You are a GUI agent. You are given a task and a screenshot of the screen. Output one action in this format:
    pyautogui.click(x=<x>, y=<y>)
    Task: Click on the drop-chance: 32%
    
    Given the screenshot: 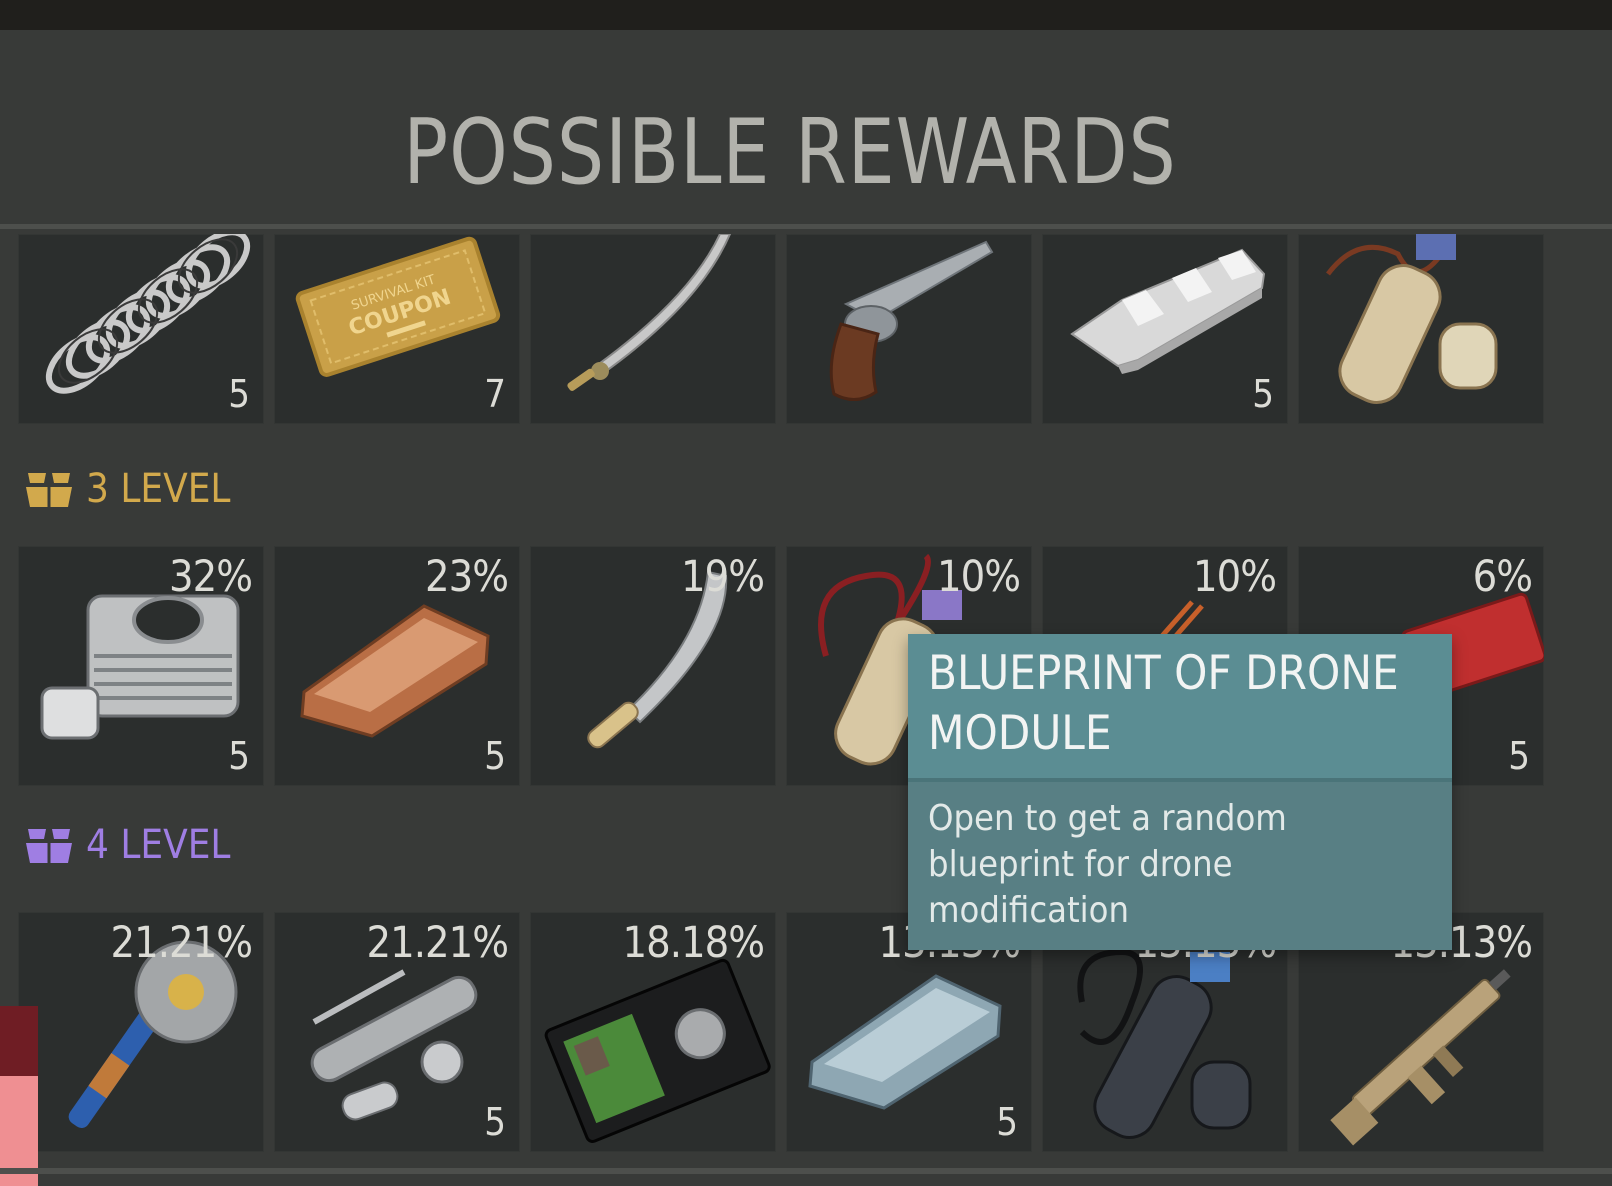 What is the action you would take?
    pyautogui.click(x=211, y=577)
    